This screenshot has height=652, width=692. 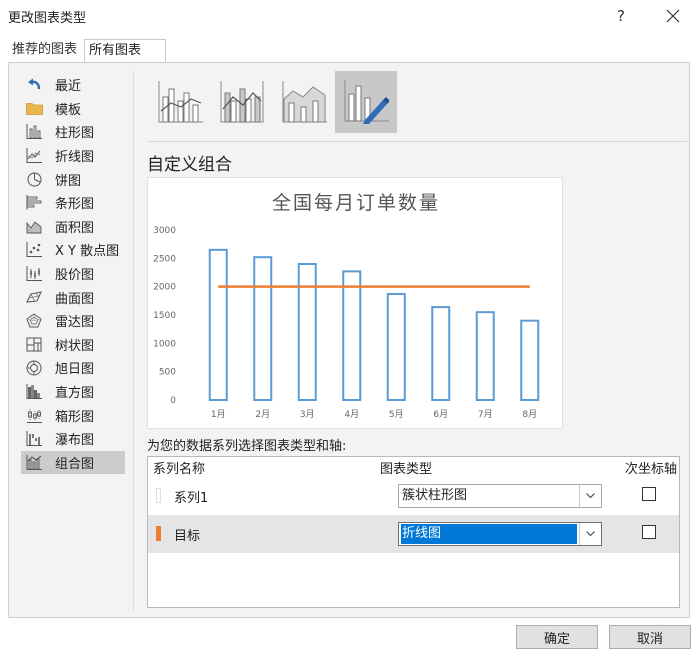 I want to click on subtype-stacked-area-clustered-column, so click(x=304, y=102).